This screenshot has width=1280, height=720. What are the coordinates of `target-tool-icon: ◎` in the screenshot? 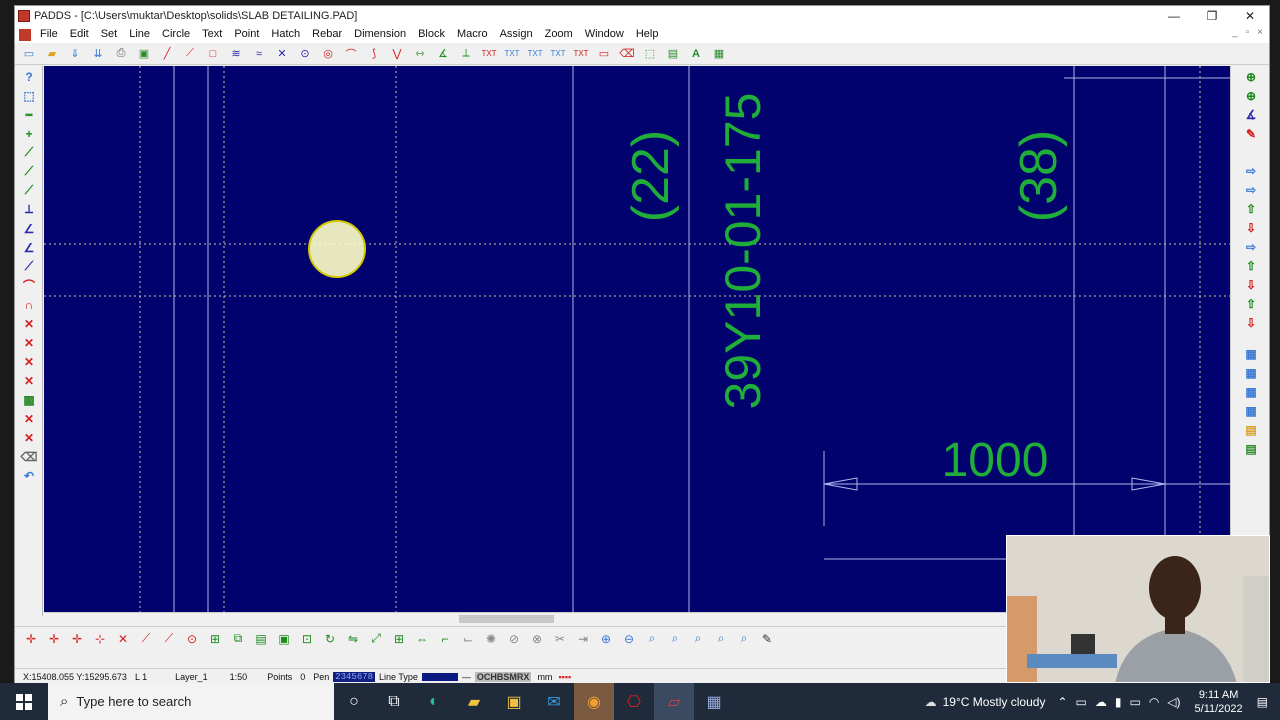 It's located at (328, 54).